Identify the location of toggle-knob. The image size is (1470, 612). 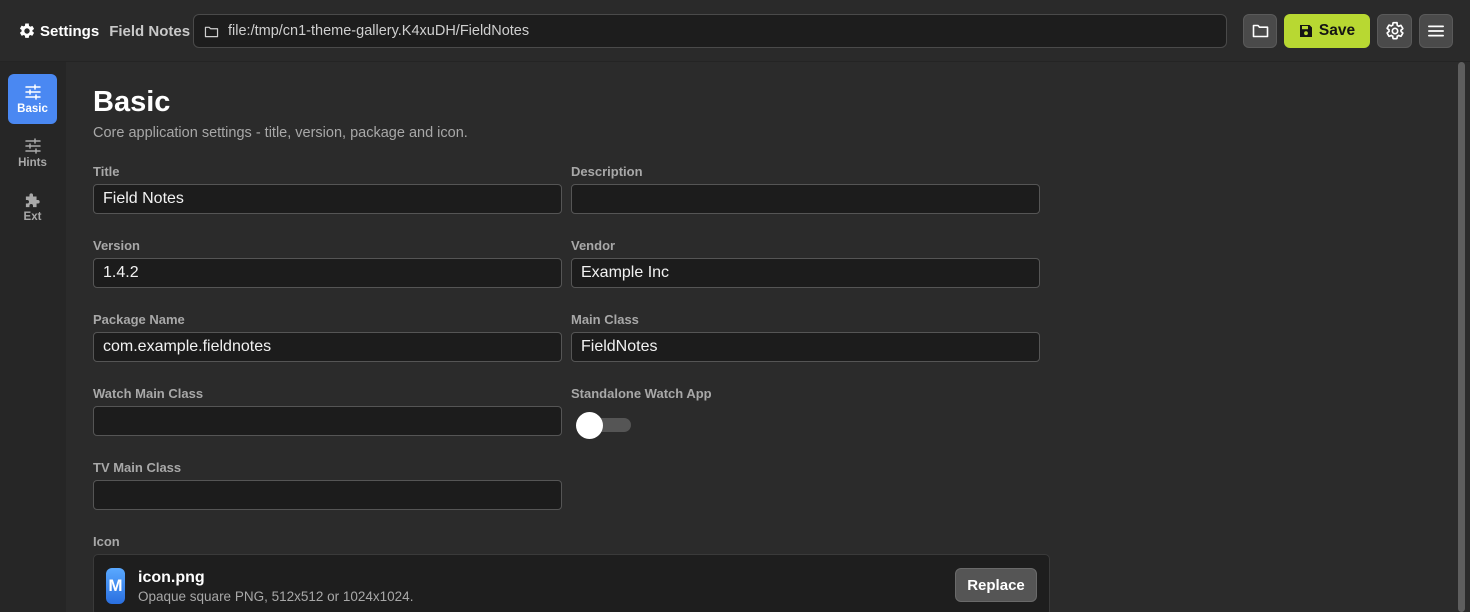
(589, 425).